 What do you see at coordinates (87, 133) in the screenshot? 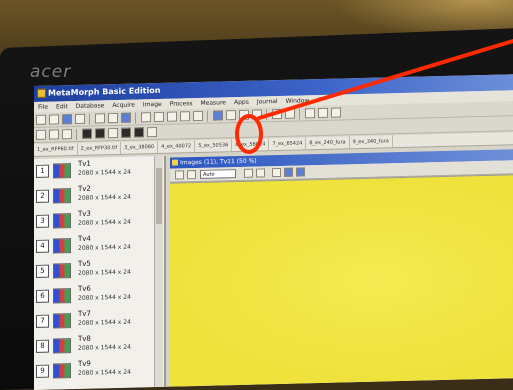
I see `layout-one-icon` at bounding box center [87, 133].